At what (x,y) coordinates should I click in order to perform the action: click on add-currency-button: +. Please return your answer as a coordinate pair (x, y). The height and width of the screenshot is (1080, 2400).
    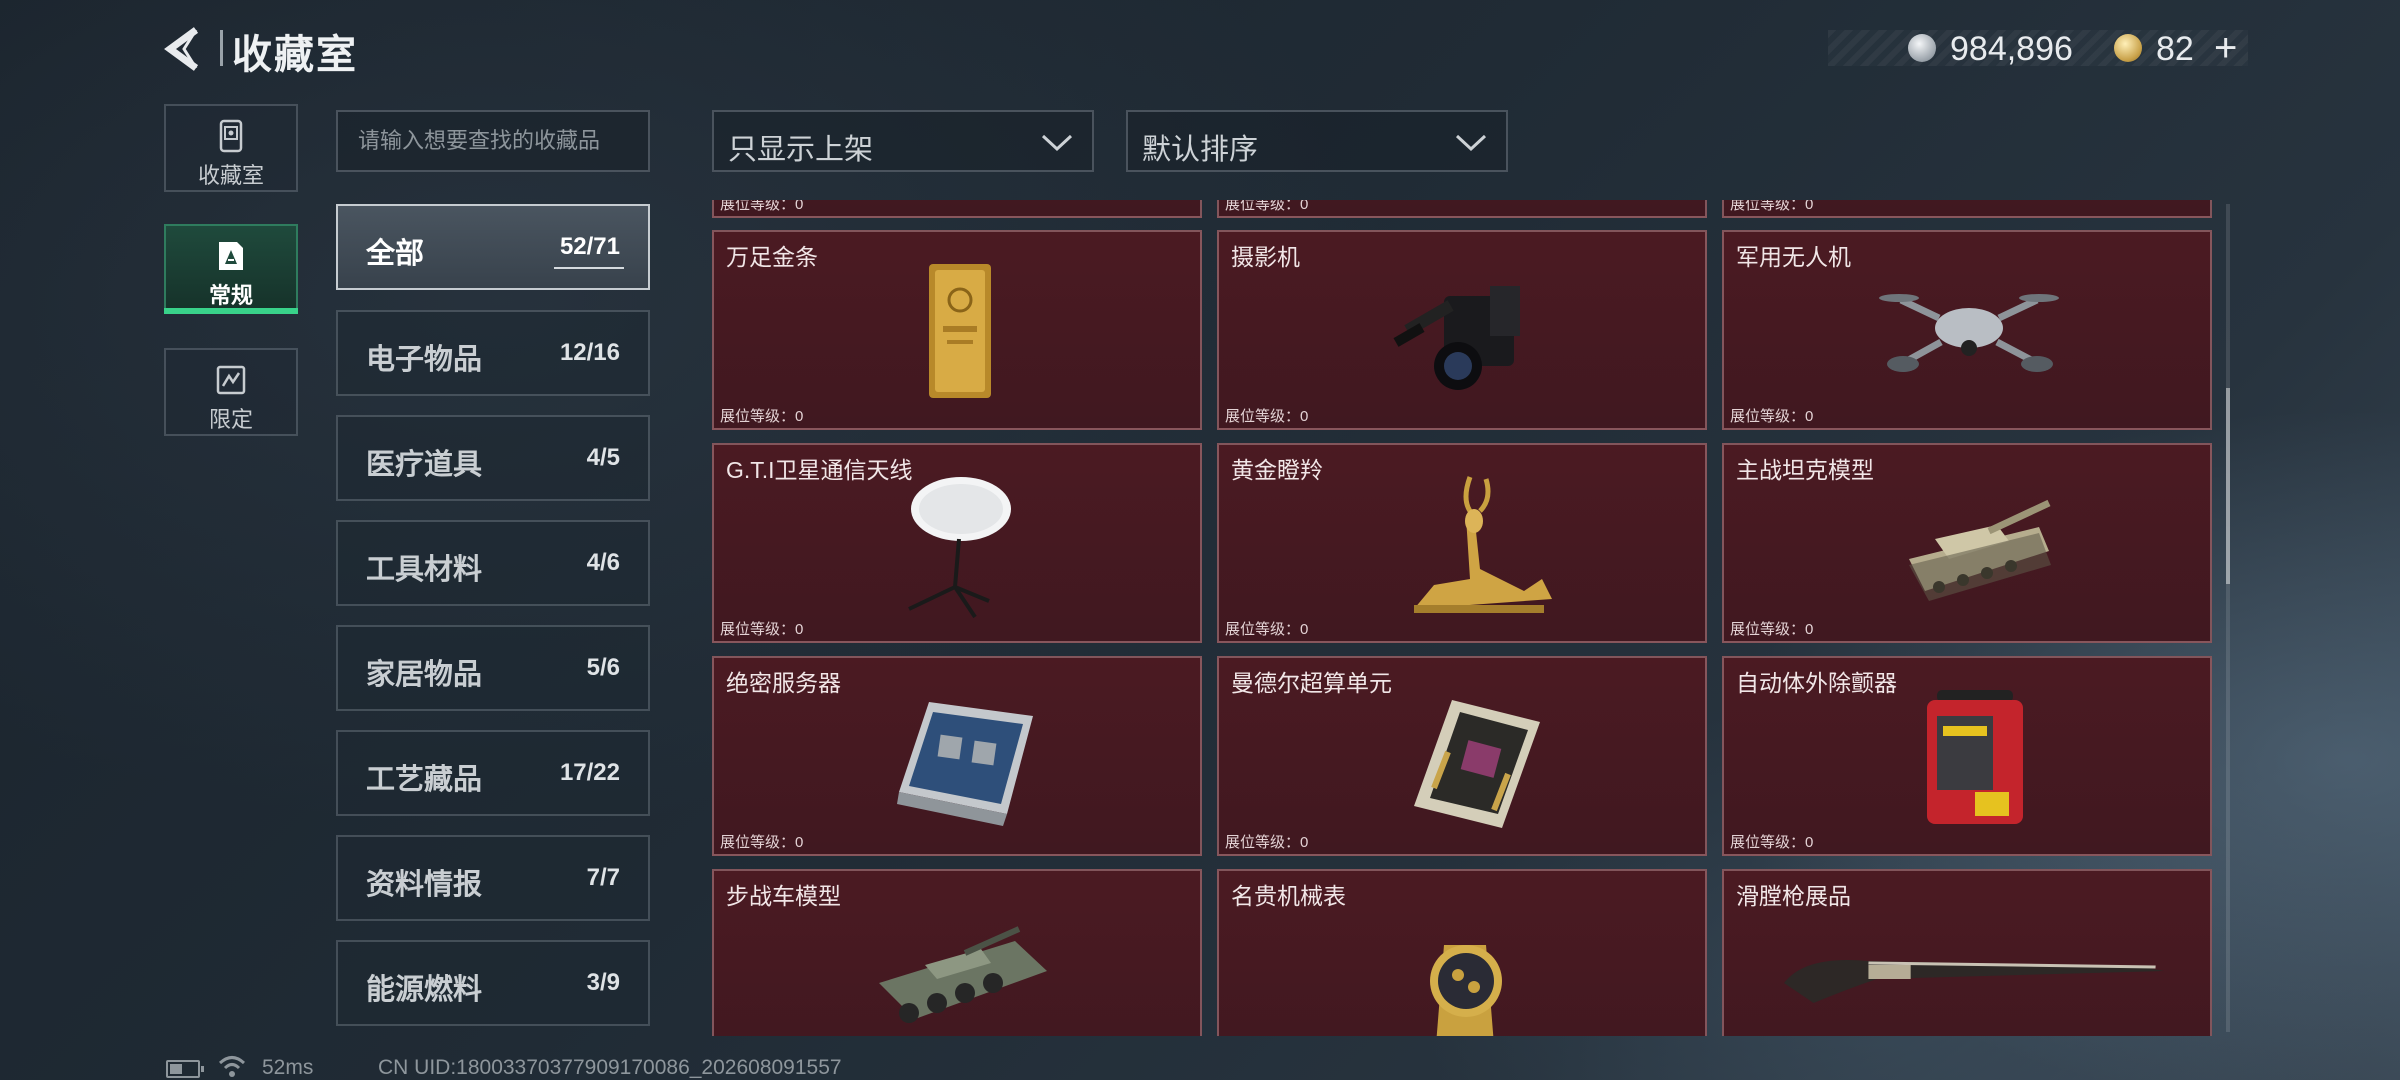
    Looking at the image, I should click on (2225, 48).